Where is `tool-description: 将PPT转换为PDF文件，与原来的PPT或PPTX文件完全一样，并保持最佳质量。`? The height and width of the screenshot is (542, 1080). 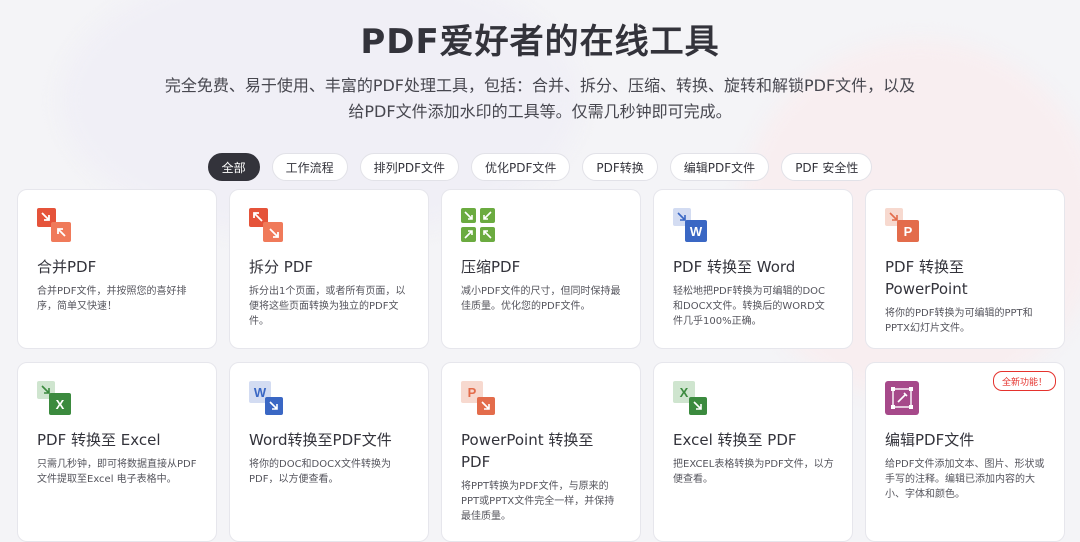
tool-description: 将PPT转换为PDF文件，与原来的PPT或PPTX文件完全一样，并保持最佳质量。 is located at coordinates (538, 501).